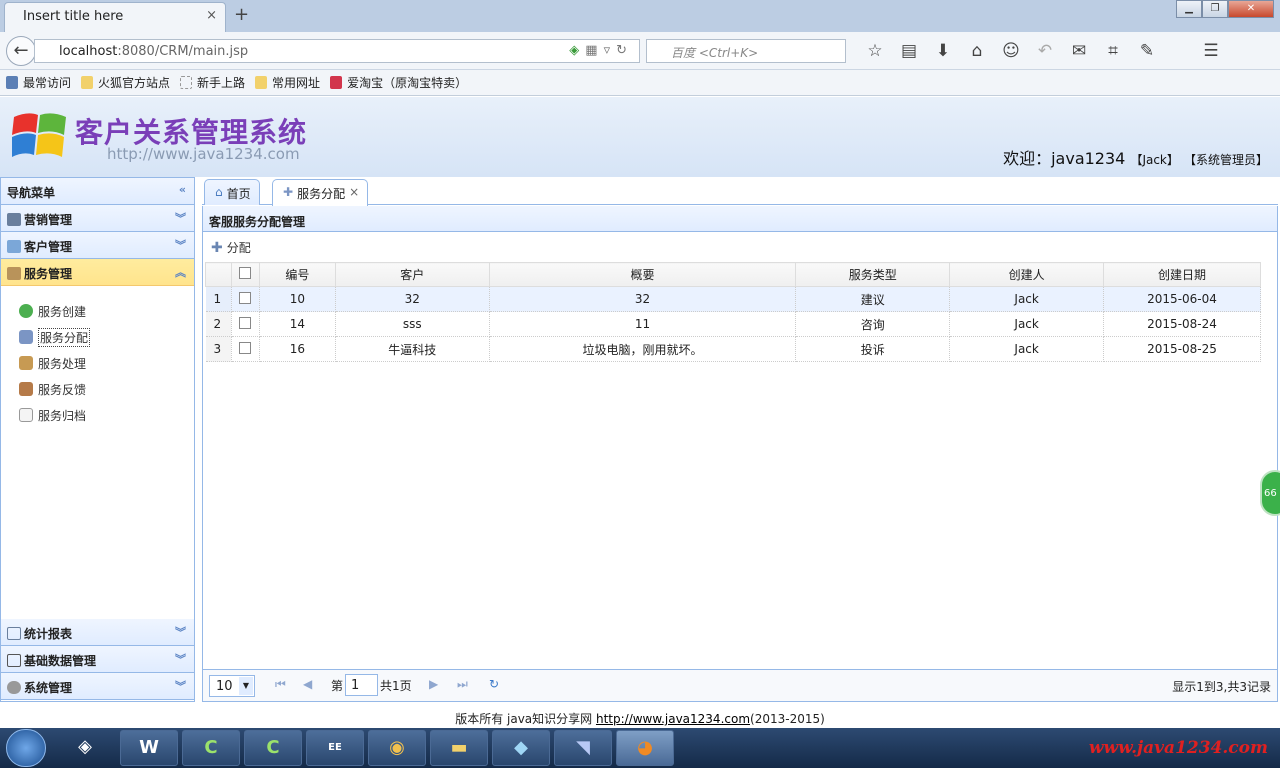 The height and width of the screenshot is (768, 1280). I want to click on tools-icon: ✎, so click(1147, 51).